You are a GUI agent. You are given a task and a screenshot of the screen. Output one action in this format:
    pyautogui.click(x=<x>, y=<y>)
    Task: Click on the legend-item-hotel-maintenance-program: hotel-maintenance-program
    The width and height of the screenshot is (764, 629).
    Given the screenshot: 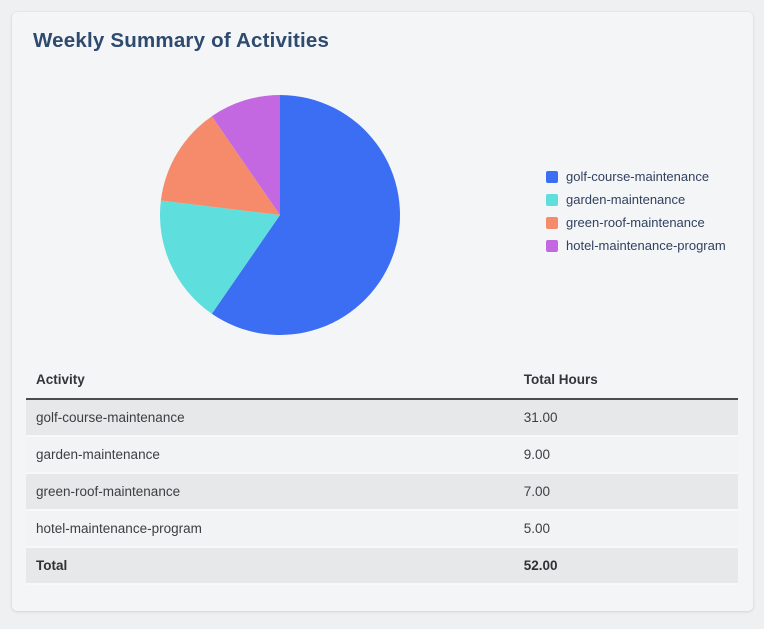 What is the action you would take?
    pyautogui.click(x=636, y=245)
    